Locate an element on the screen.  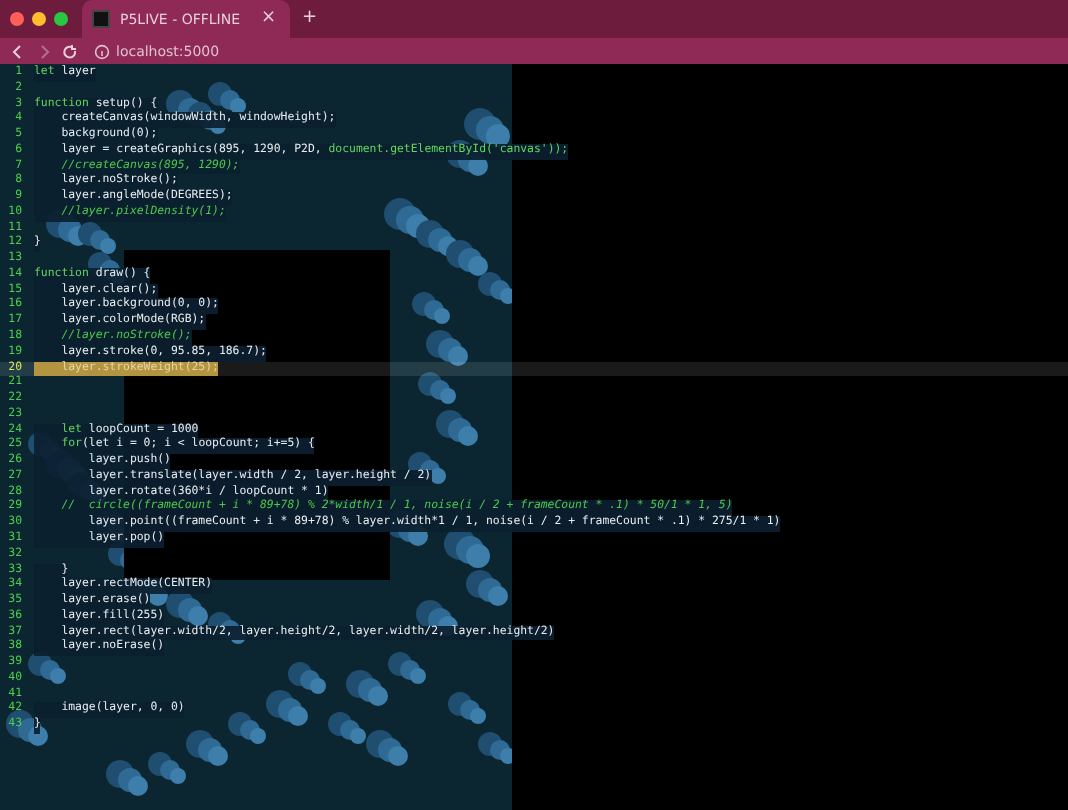
window-close-button is located at coordinates (17, 19).